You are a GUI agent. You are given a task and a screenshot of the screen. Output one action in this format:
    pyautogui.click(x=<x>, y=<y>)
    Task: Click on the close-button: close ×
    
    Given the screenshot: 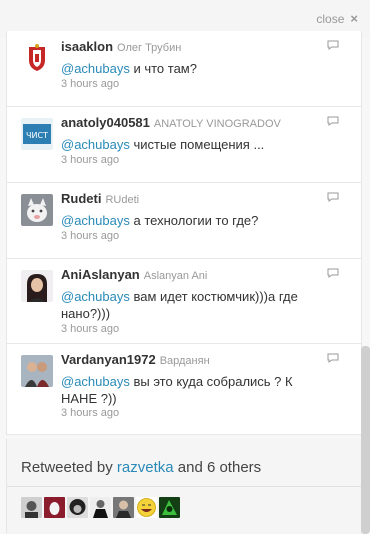 What is the action you would take?
    pyautogui.click(x=337, y=18)
    